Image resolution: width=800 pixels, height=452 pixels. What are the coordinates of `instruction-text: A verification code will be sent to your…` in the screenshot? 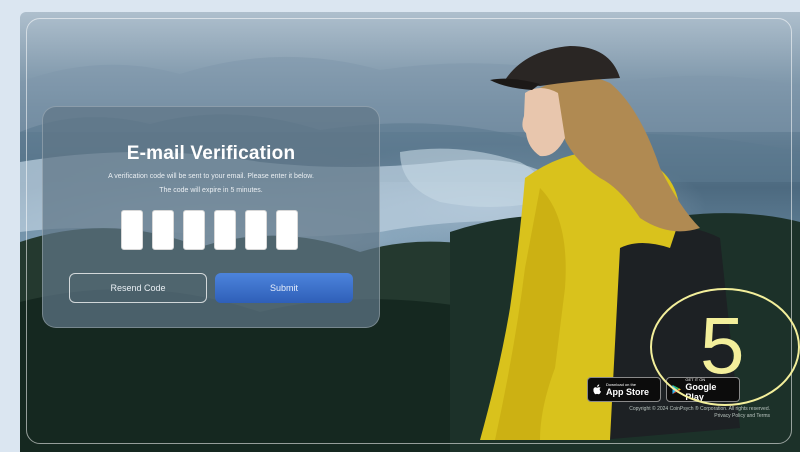 It's located at (211, 176).